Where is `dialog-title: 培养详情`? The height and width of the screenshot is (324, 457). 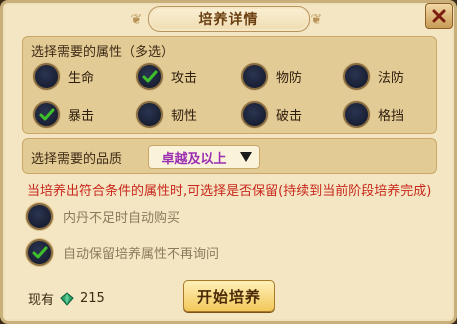
dialog-title: 培养详情 is located at coordinates (228, 20).